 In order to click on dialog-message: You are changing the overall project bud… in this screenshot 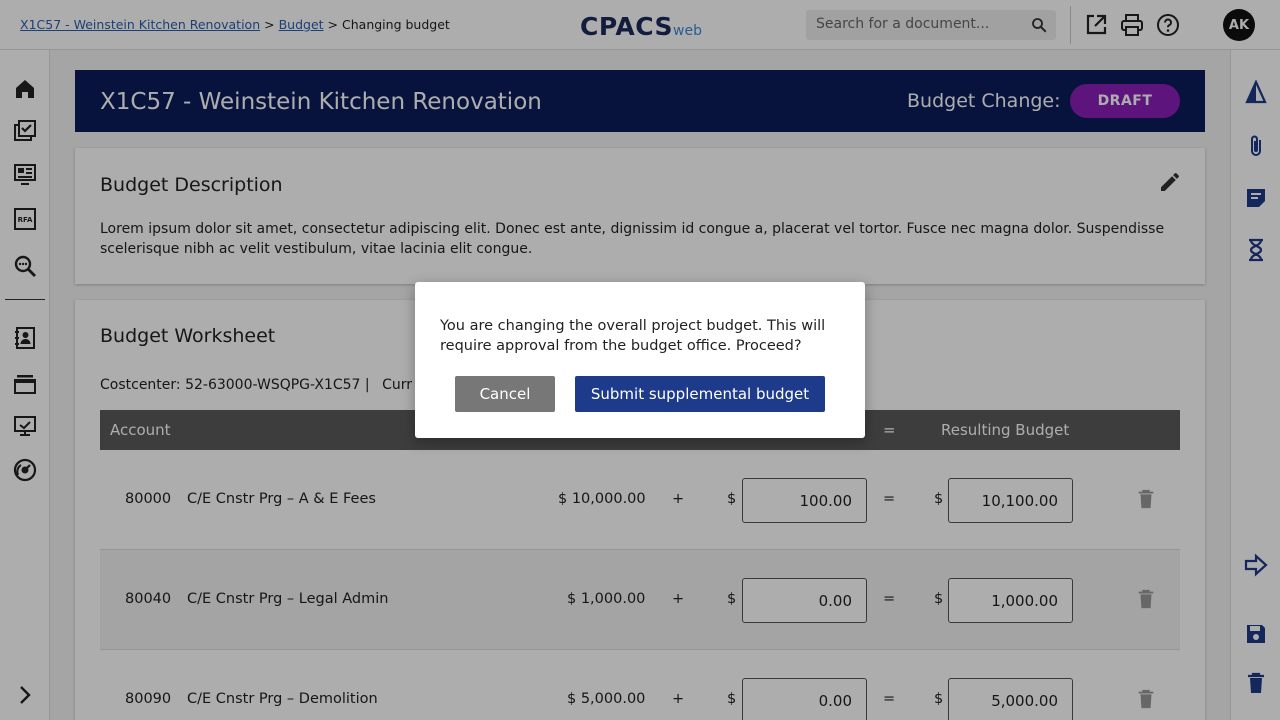, I will do `click(633, 336)`.